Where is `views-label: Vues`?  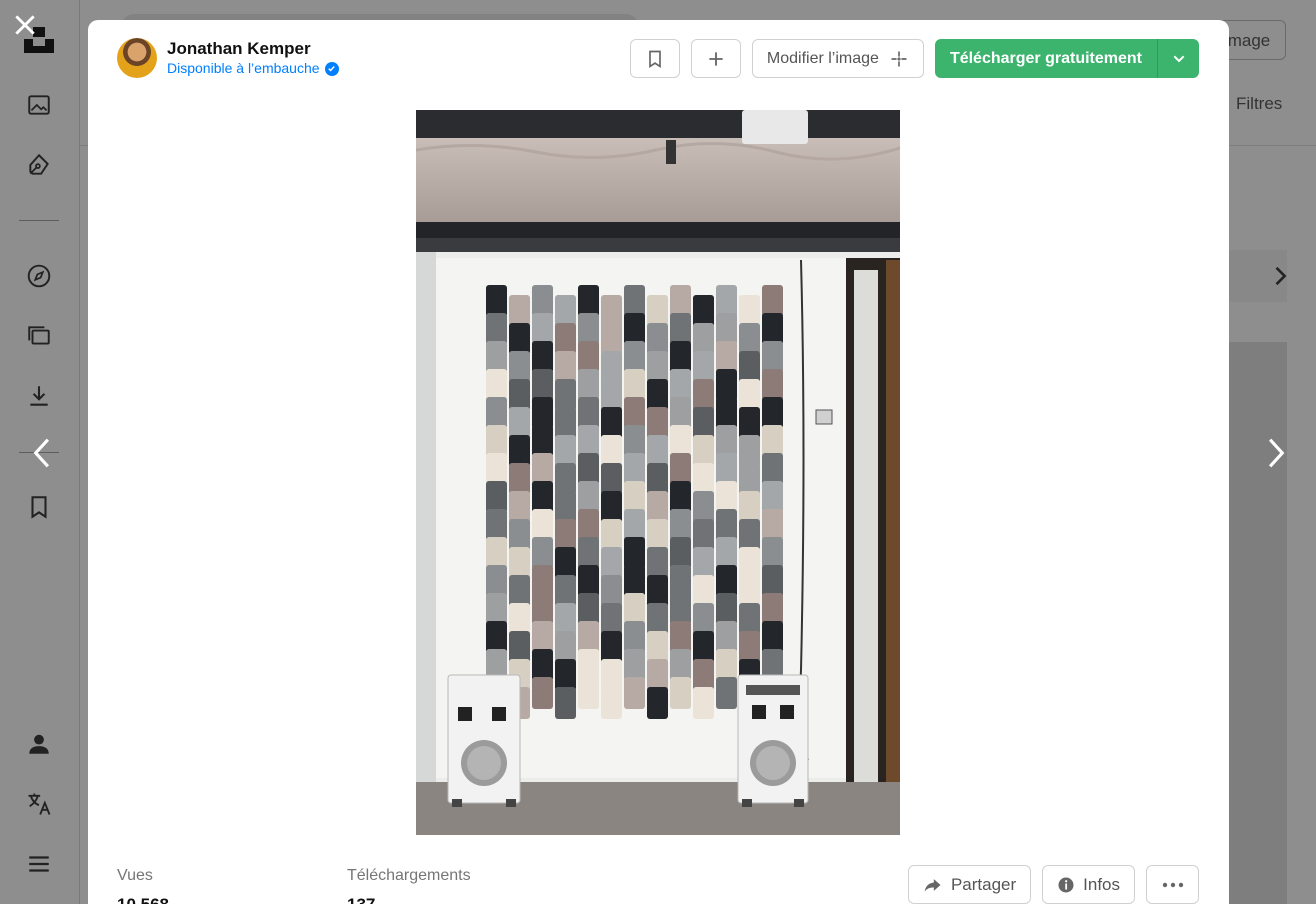 views-label: Vues is located at coordinates (135, 875).